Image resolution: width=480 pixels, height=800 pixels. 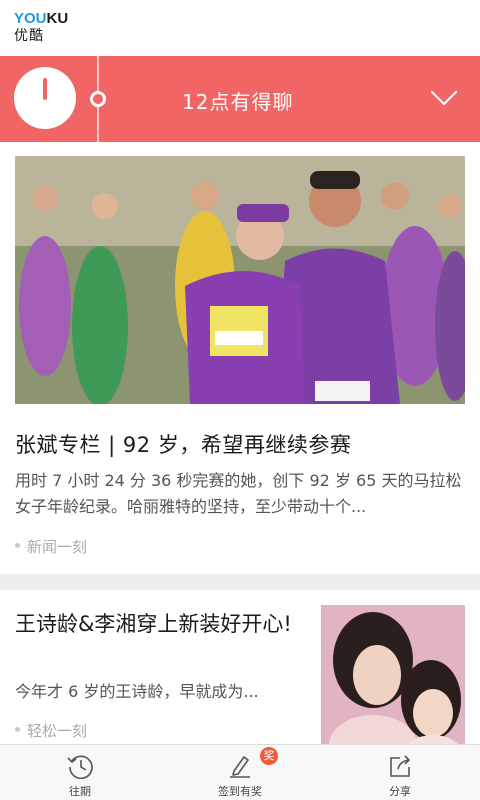 I want to click on tab-share: 分享, so click(x=400, y=772).